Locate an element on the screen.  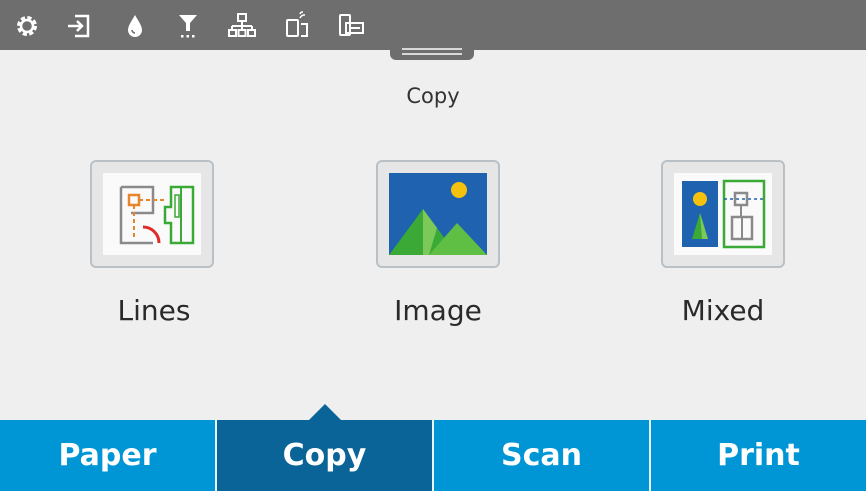
mixed-mode-button is located at coordinates (723, 214).